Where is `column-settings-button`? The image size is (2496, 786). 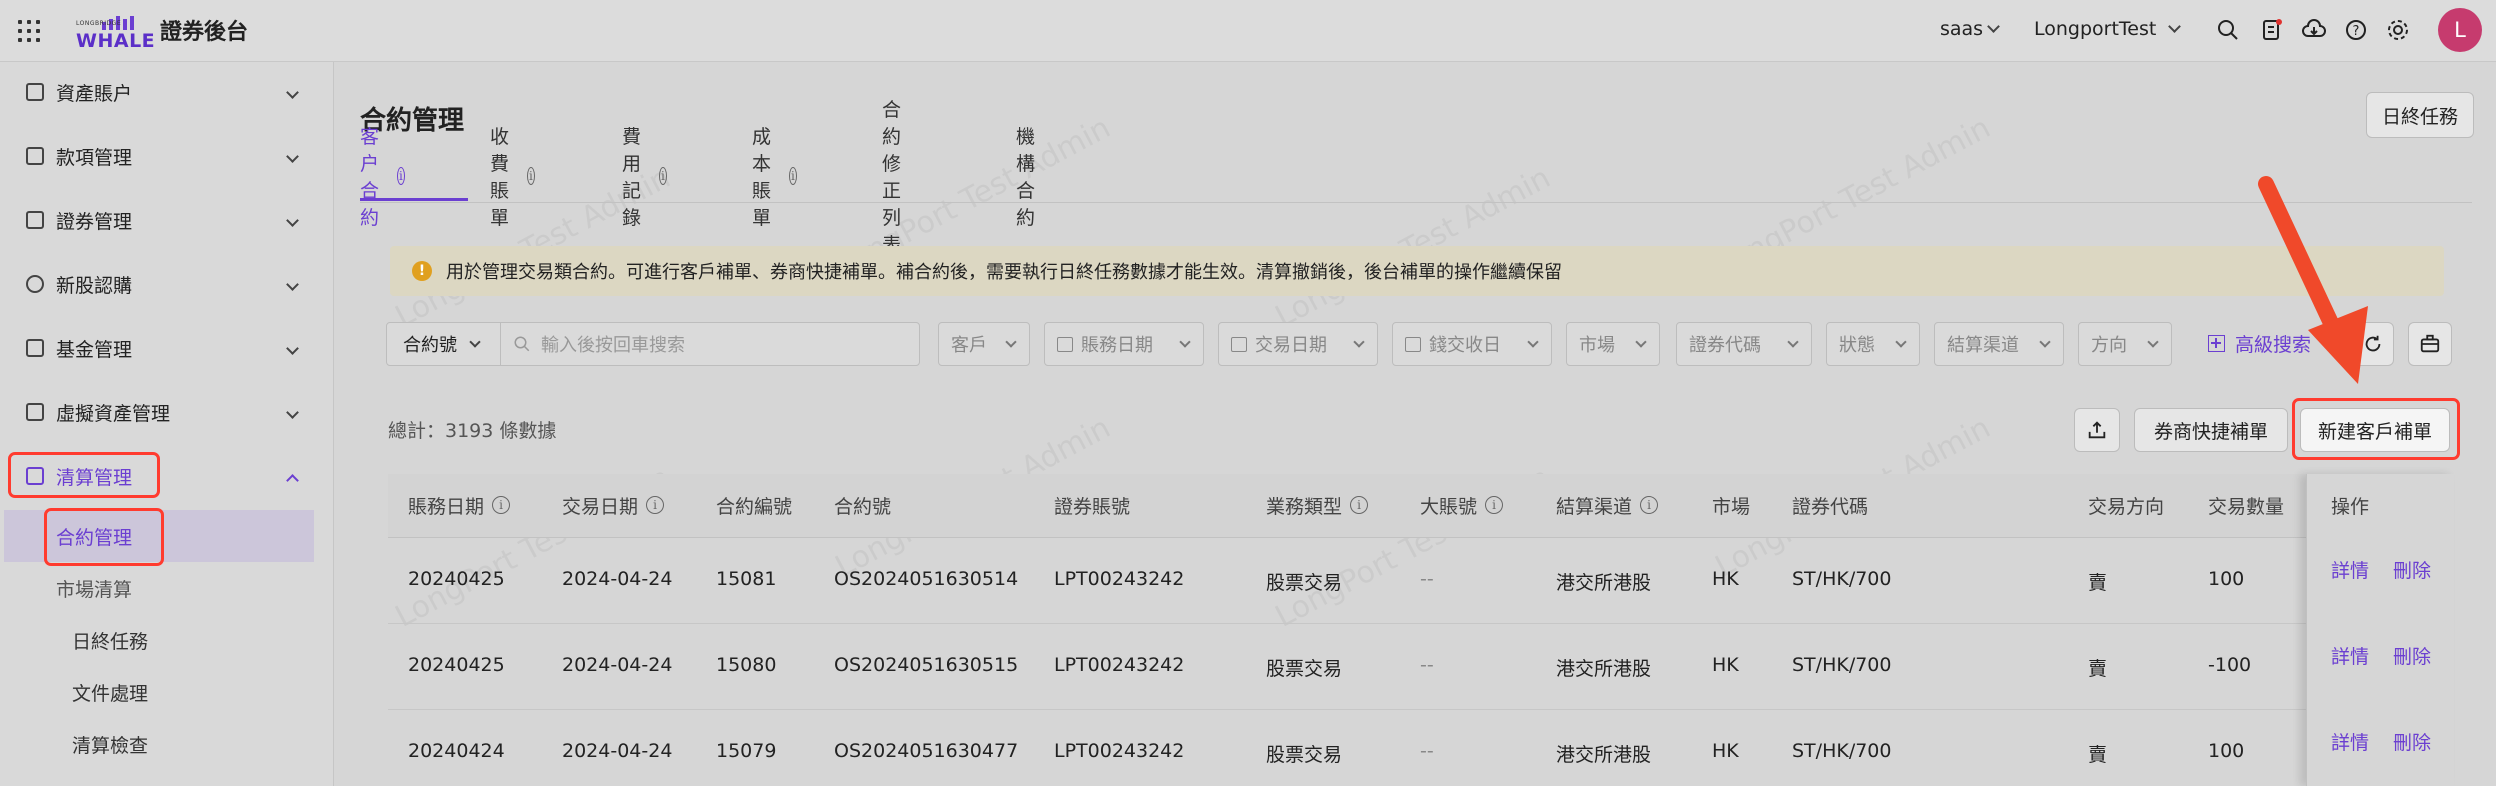 column-settings-button is located at coordinates (2430, 344).